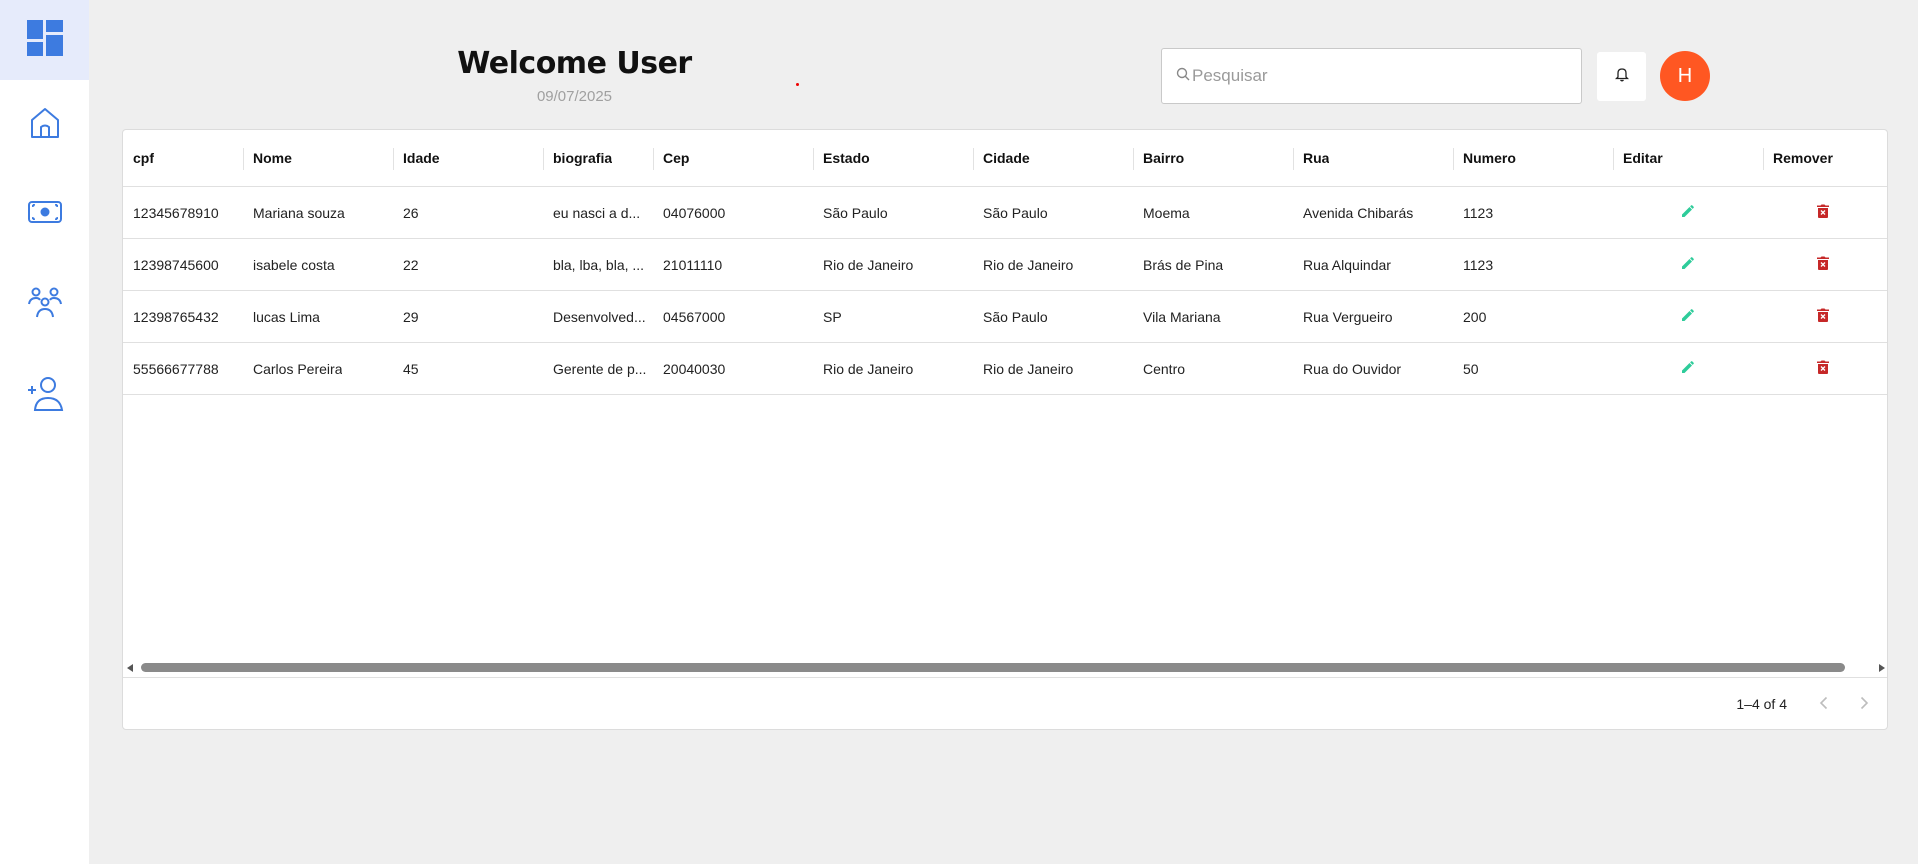 This screenshot has width=1918, height=864. Describe the element at coordinates (1382, 76) in the screenshot. I see `search-input` at that location.